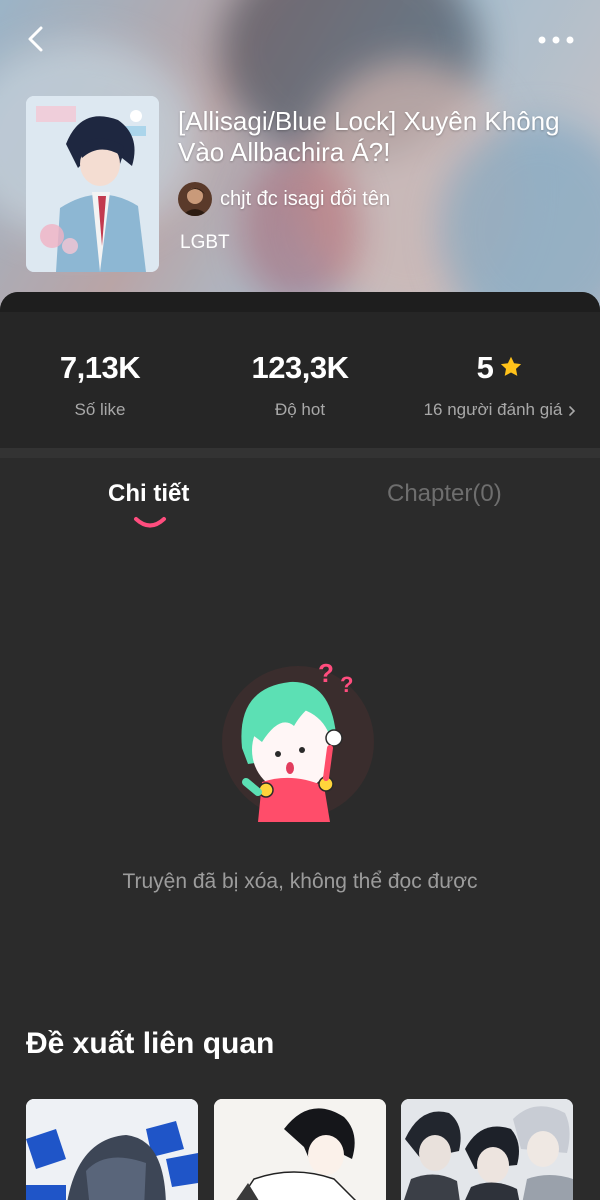  I want to click on tab-bar: Chi tiết Chapter(0), so click(300, 498).